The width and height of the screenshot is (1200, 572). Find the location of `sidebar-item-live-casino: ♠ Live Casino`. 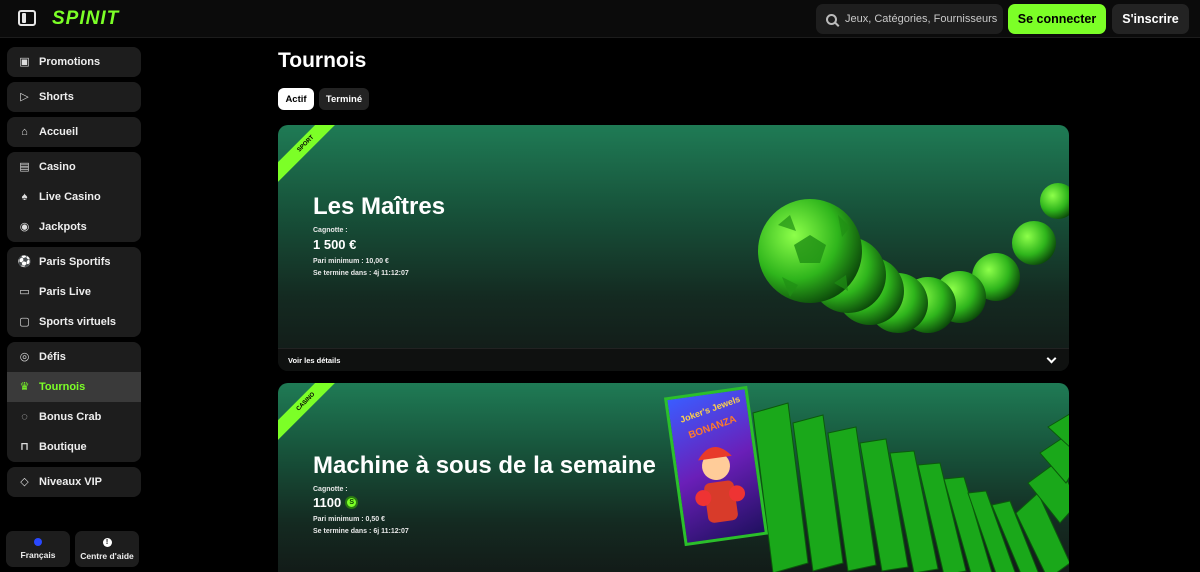

sidebar-item-live-casino: ♠ Live Casino is located at coordinates (74, 197).